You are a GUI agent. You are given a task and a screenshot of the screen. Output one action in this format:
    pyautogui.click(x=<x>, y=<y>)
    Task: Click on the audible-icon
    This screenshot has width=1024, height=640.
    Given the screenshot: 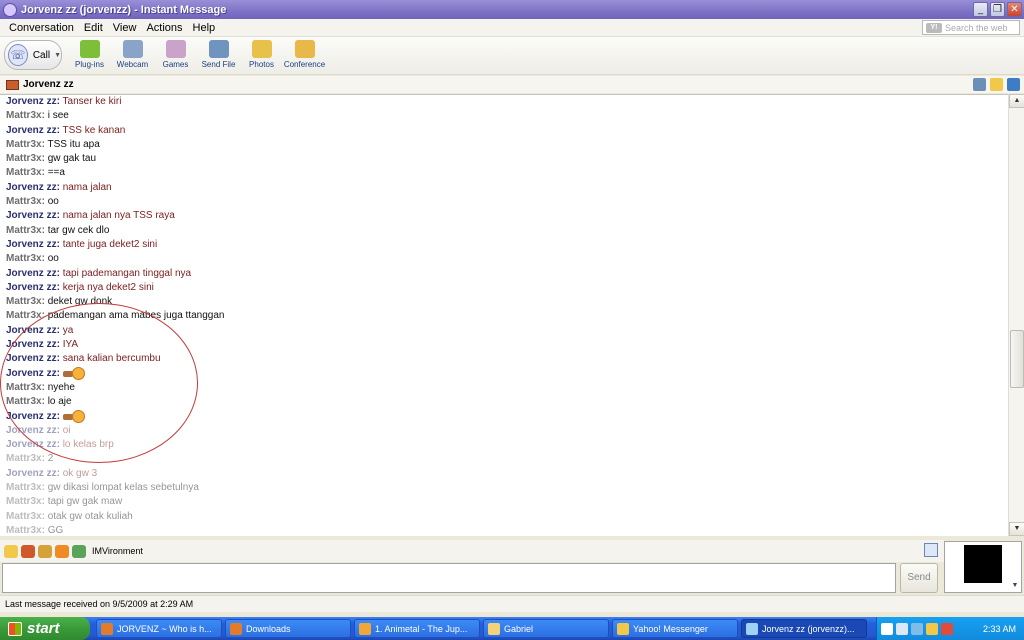 What is the action you would take?
    pyautogui.click(x=28, y=551)
    